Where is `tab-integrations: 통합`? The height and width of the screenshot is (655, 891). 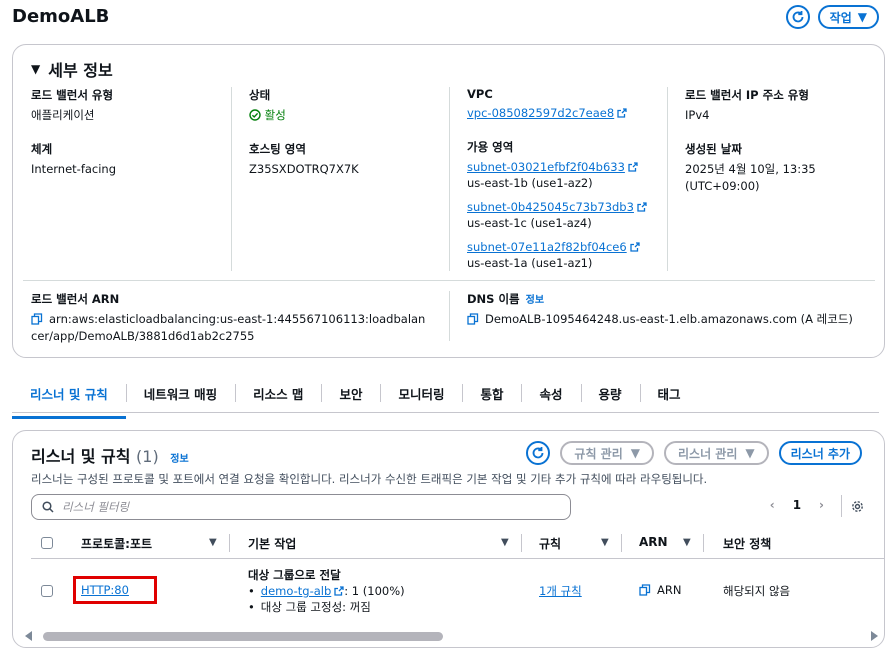
tab-integrations: 통합 is located at coordinates (491, 396).